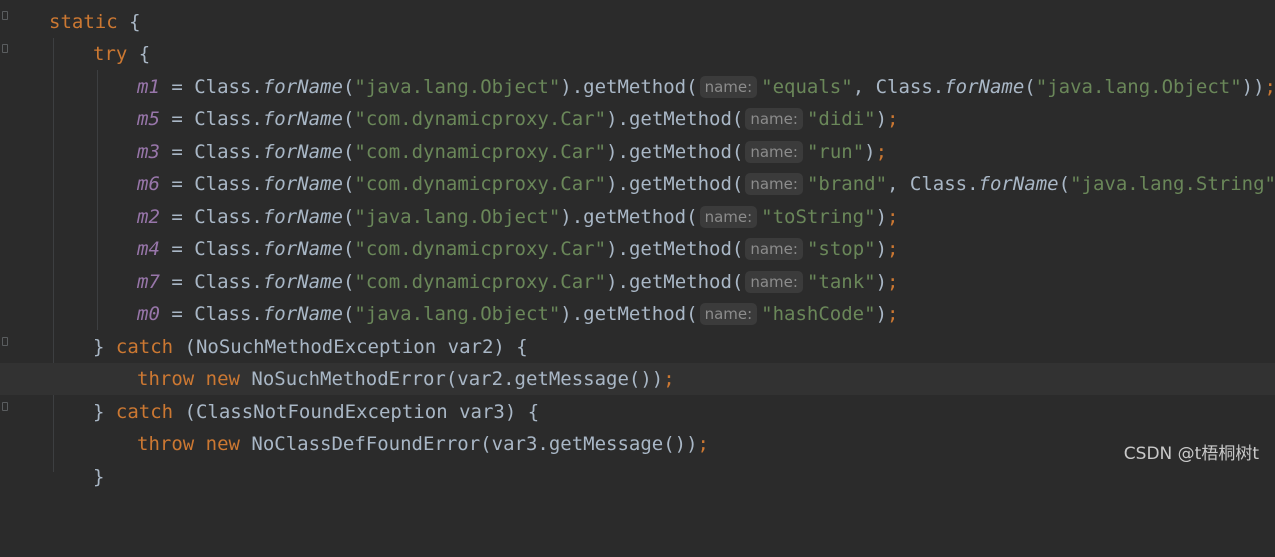  What do you see at coordinates (637, 412) in the screenshot?
I see `code-line-catch-classnotfound: } catch (ClassNotFoundException var3) {` at bounding box center [637, 412].